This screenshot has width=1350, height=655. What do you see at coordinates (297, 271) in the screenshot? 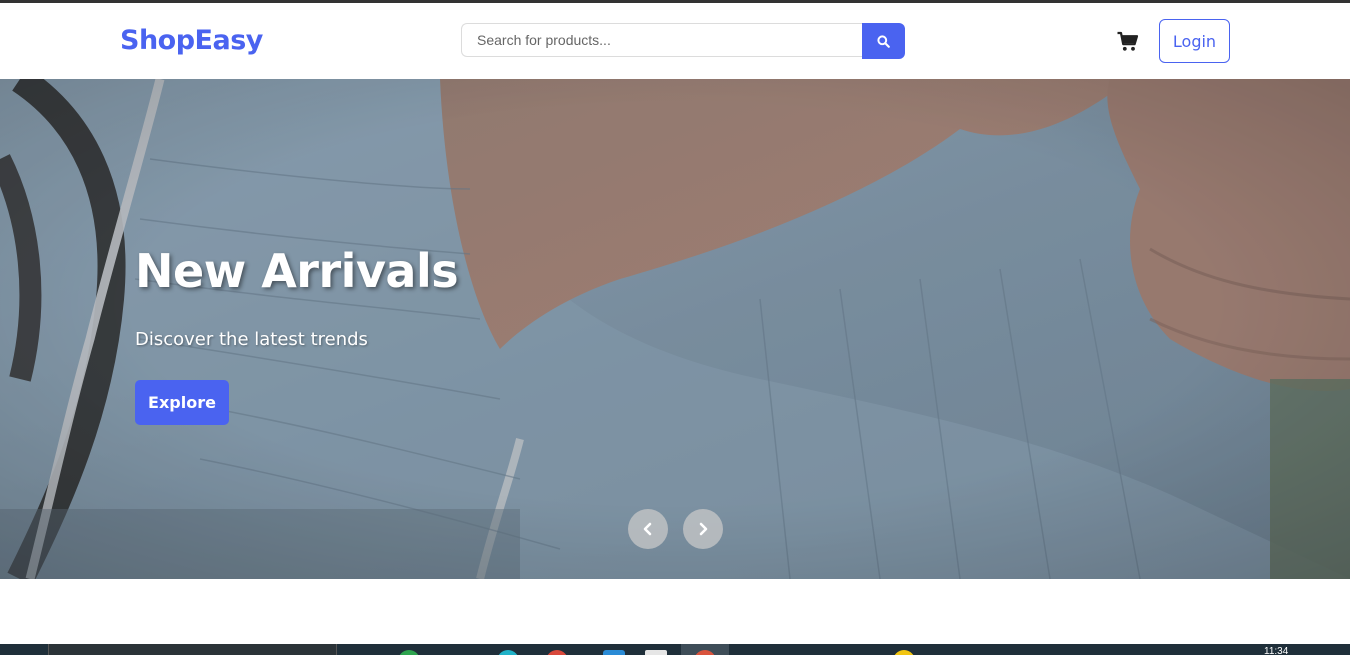
I see `hero-title: New Arrivals` at bounding box center [297, 271].